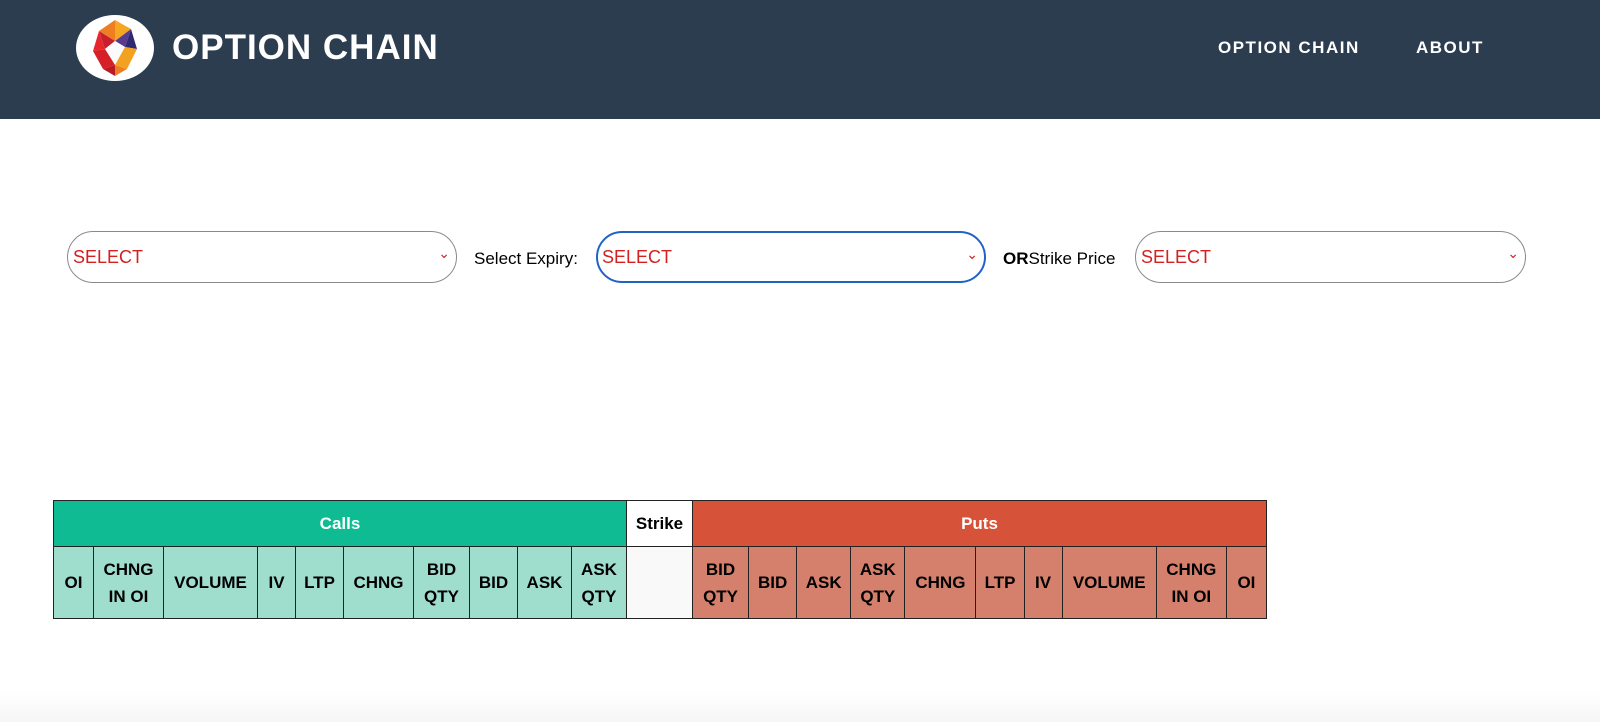 This screenshot has height=722, width=1600. I want to click on call-col-oi: OI, so click(73, 582).